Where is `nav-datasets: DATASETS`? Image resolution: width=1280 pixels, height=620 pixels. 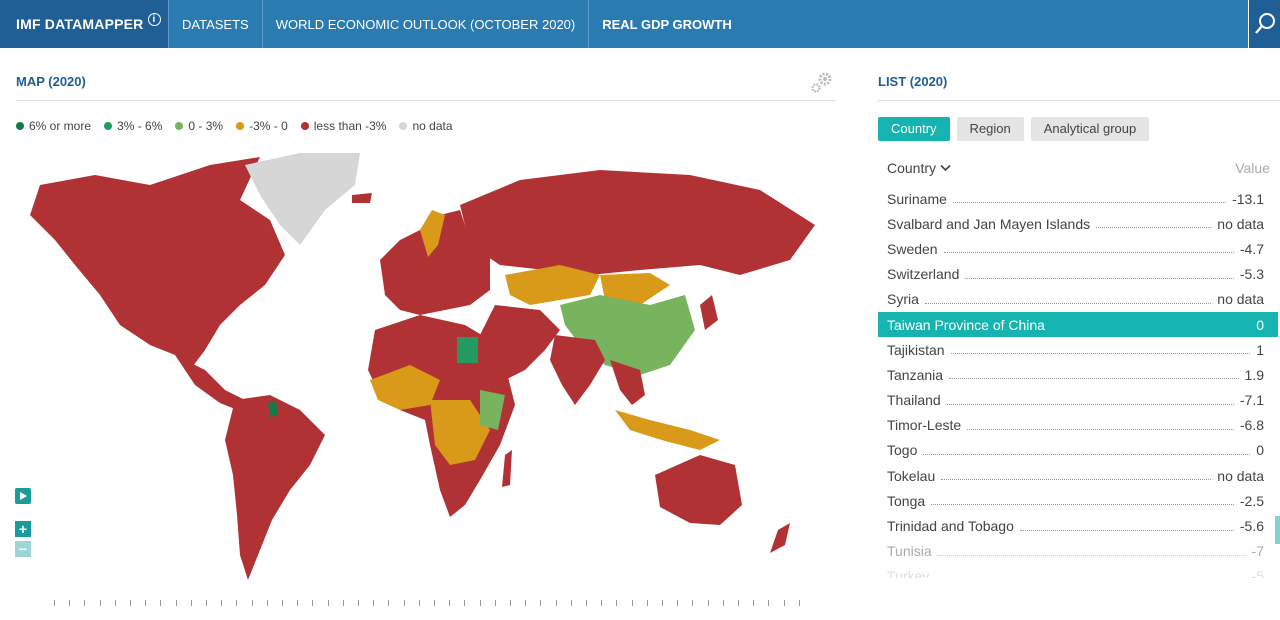 nav-datasets: DATASETS is located at coordinates (216, 24).